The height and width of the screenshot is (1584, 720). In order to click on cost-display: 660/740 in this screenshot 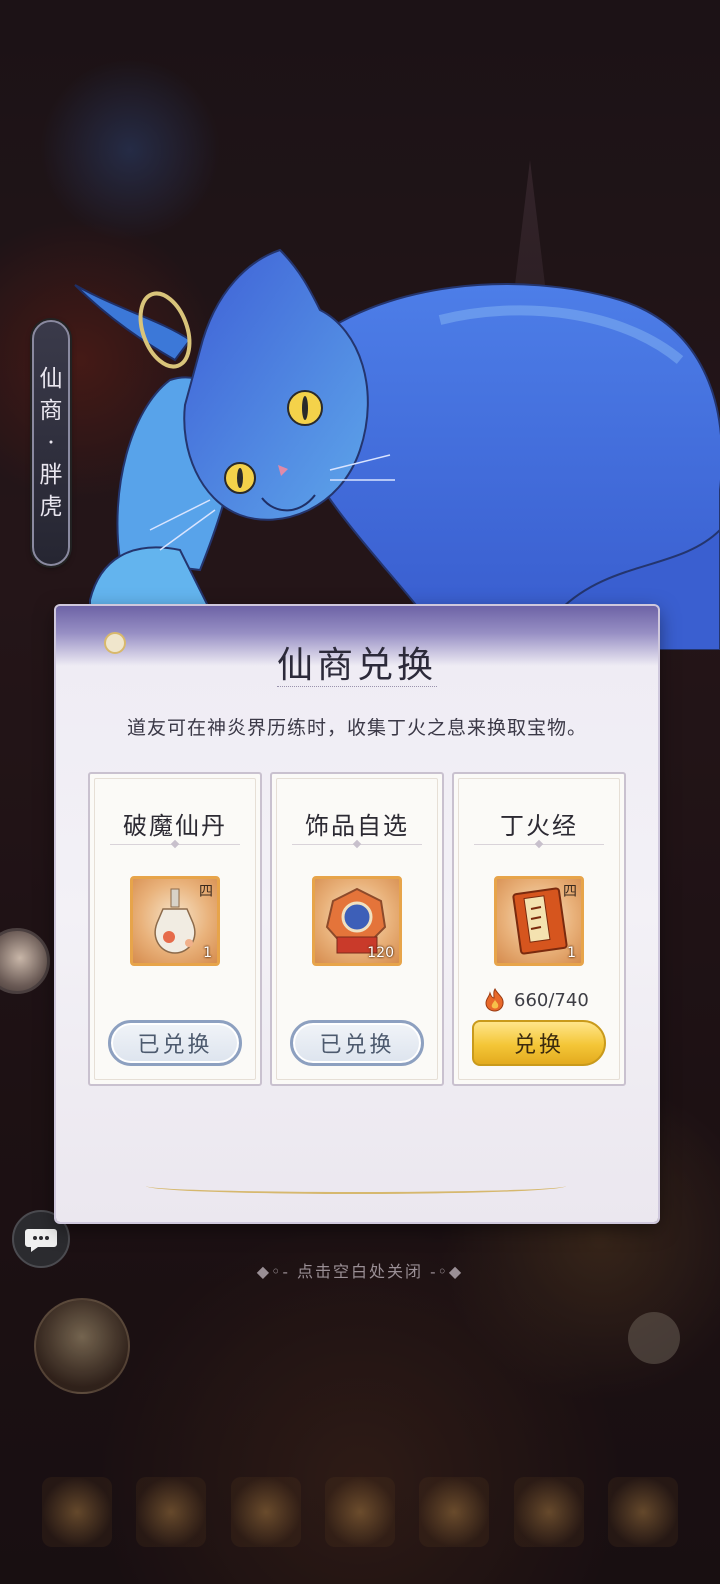, I will do `click(535, 1000)`.